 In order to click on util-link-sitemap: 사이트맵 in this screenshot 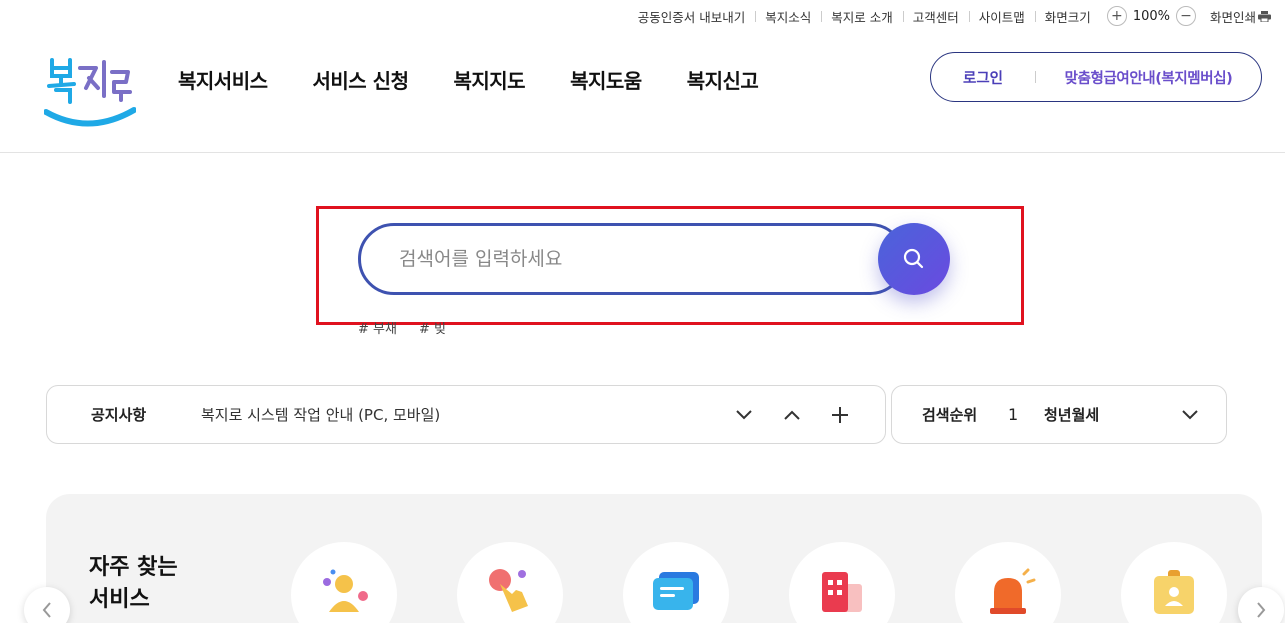, I will do `click(1001, 16)`.